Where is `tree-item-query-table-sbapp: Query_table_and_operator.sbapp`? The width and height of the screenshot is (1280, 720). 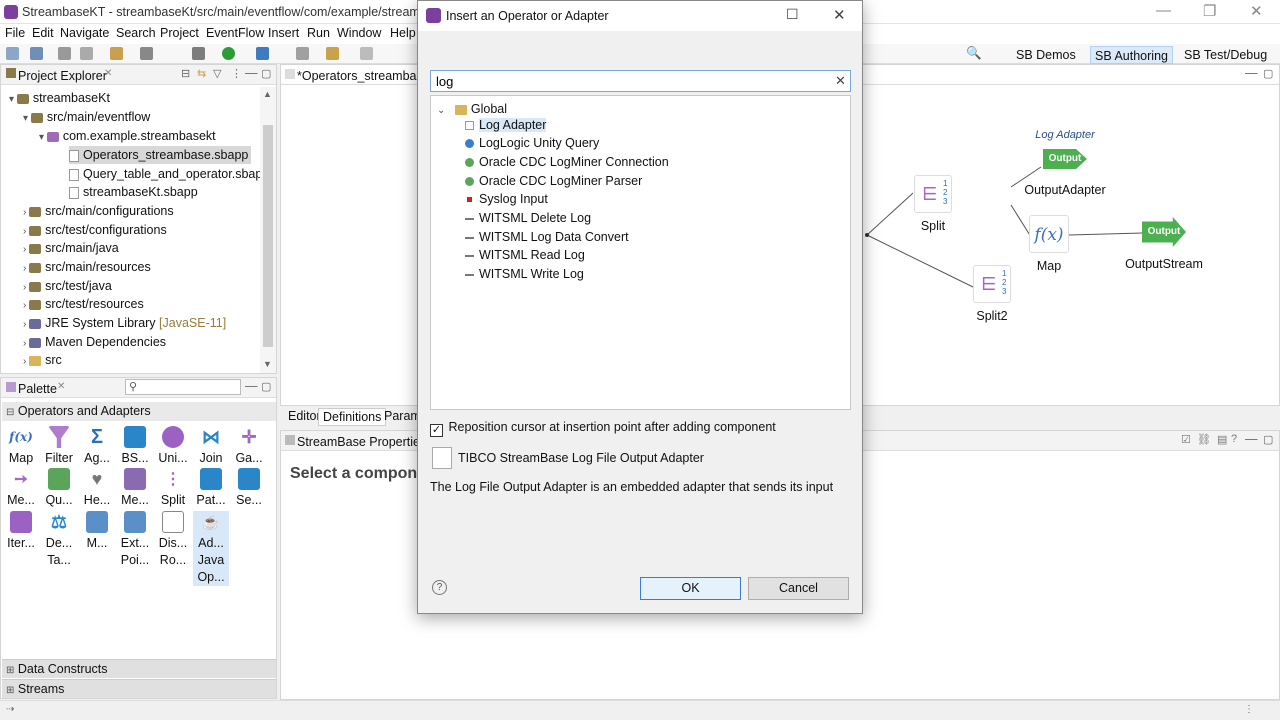
tree-item-query-table-sbapp: Query_table_and_operator.sbapp is located at coordinates (169, 174).